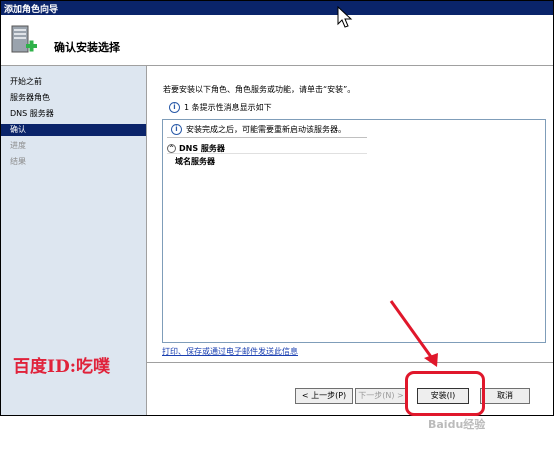  What do you see at coordinates (445, 393) in the screenshot?
I see `install-button-highlight` at bounding box center [445, 393].